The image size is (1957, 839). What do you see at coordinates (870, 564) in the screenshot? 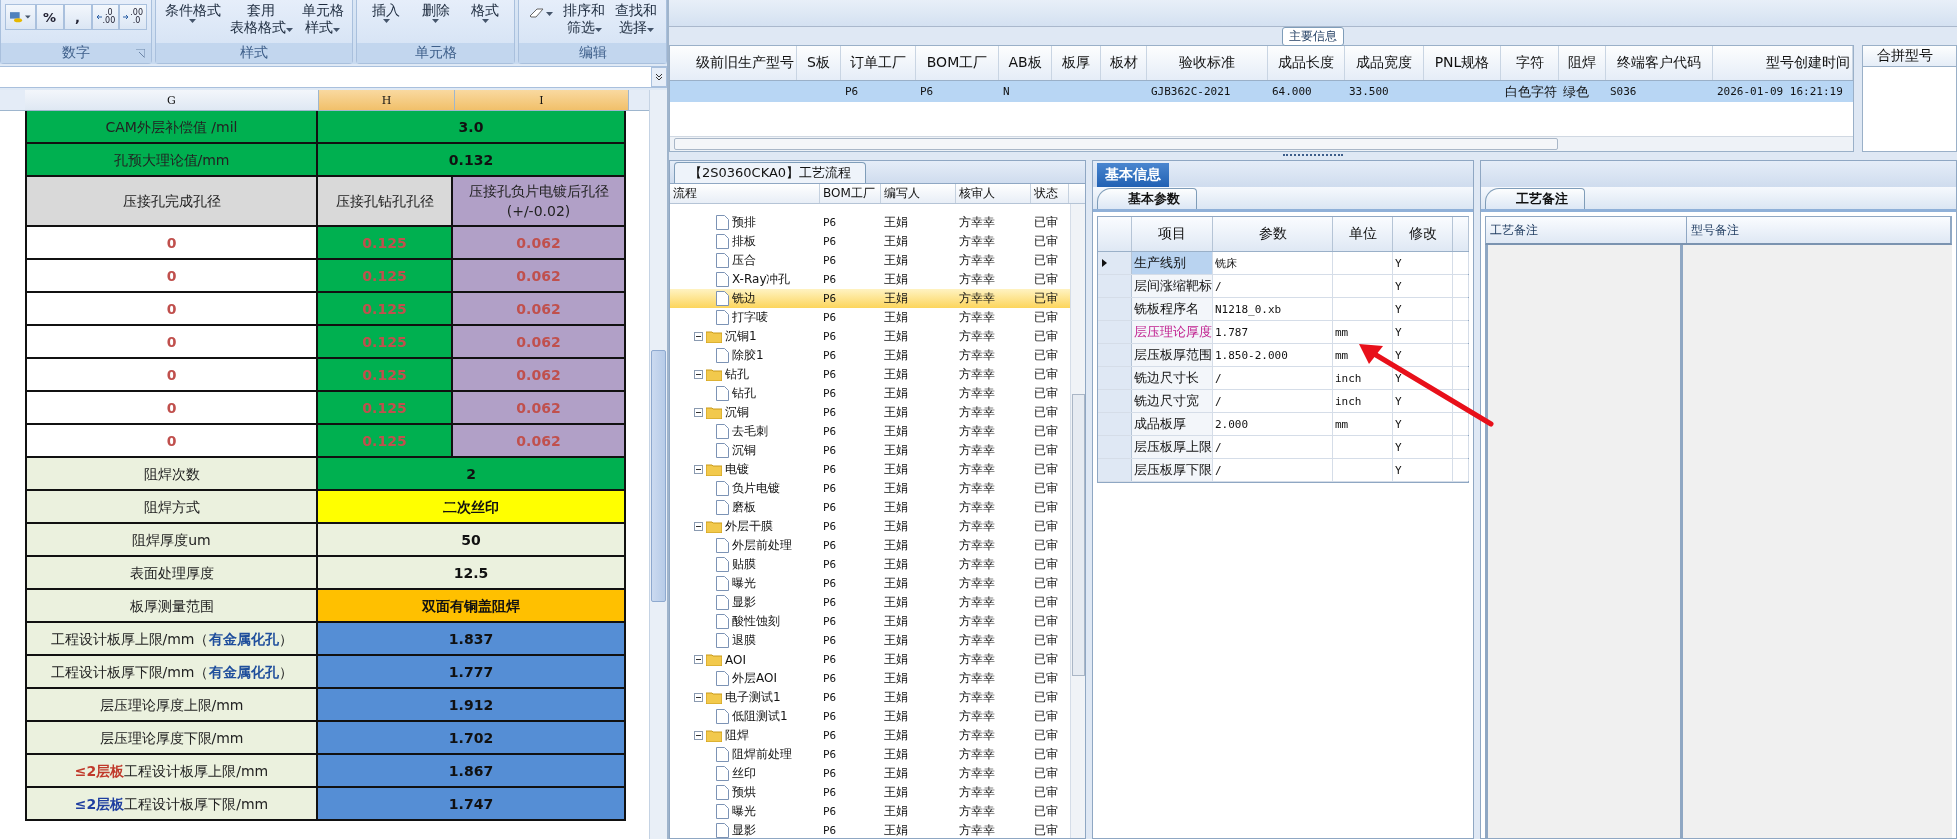
I see `tree-row: 贴膜 P6 王娟 方幸幸 已审` at bounding box center [870, 564].